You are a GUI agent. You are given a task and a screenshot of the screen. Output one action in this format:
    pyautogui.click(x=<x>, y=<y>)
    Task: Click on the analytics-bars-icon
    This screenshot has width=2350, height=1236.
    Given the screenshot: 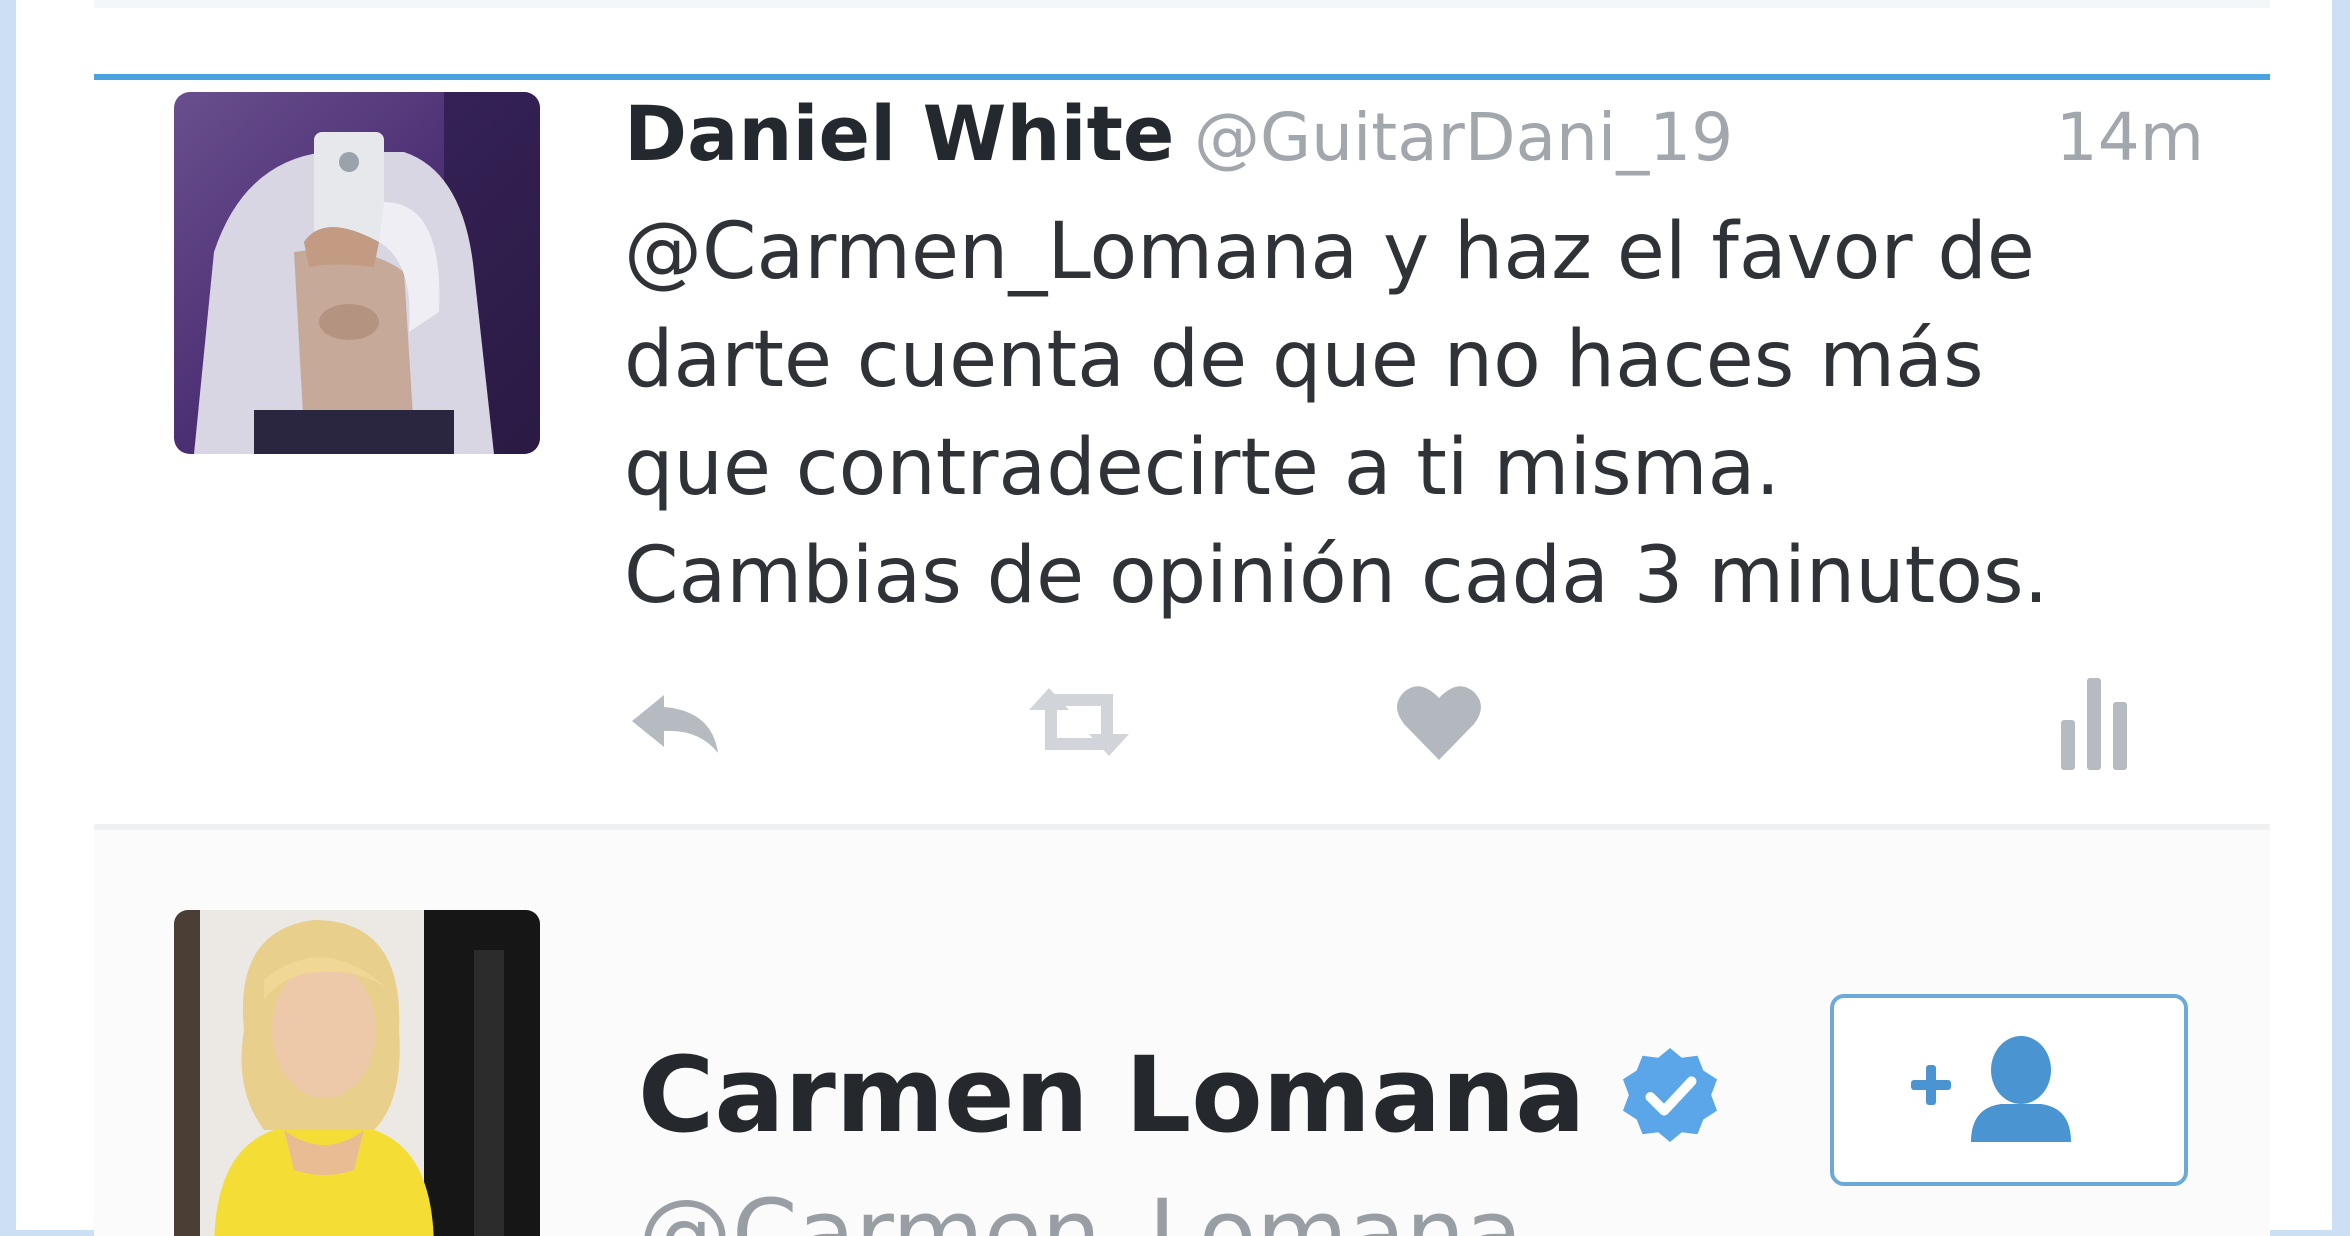 What is the action you would take?
    pyautogui.click(x=2094, y=724)
    